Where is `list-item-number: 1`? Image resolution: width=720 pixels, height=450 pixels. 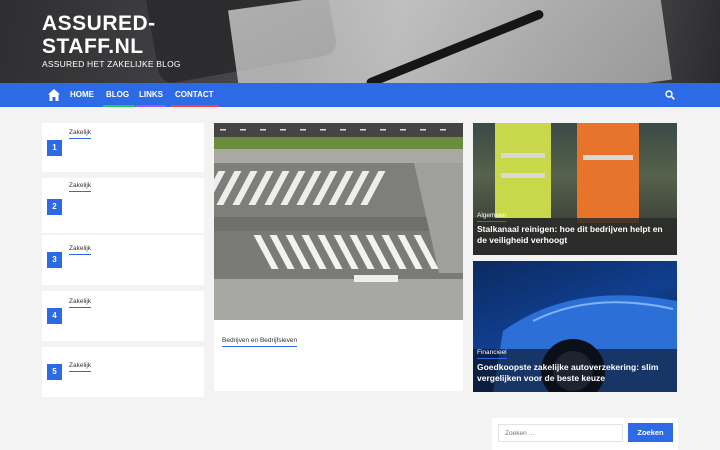 list-item-number: 1 is located at coordinates (54, 148).